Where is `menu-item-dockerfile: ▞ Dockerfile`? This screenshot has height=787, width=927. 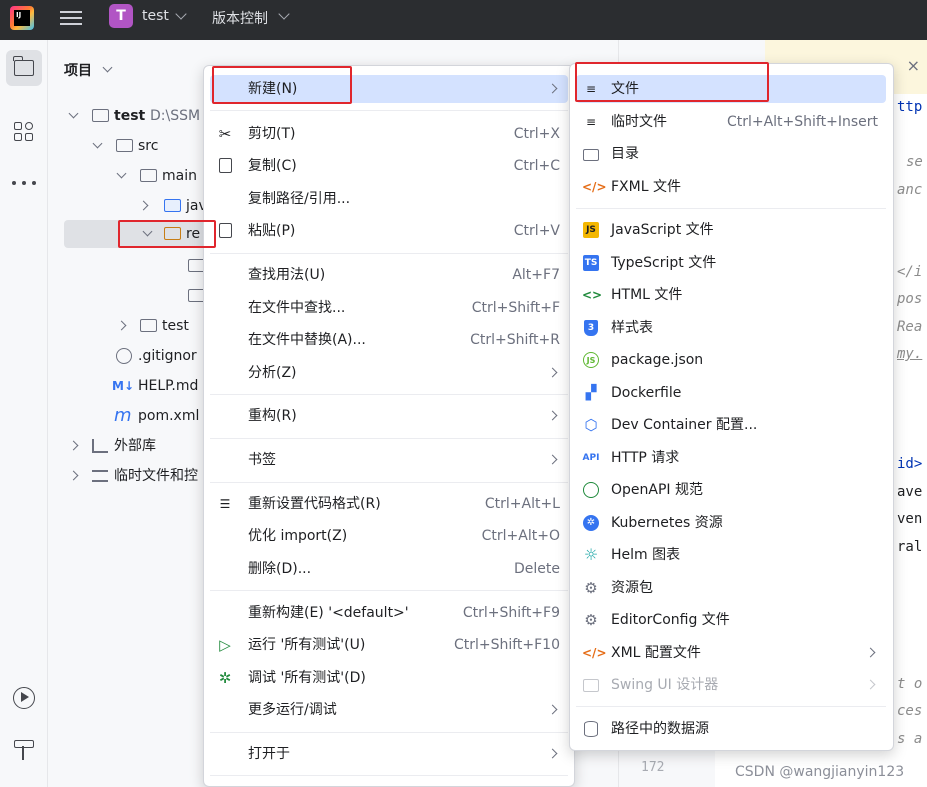 menu-item-dockerfile: ▞ Dockerfile is located at coordinates (731, 393).